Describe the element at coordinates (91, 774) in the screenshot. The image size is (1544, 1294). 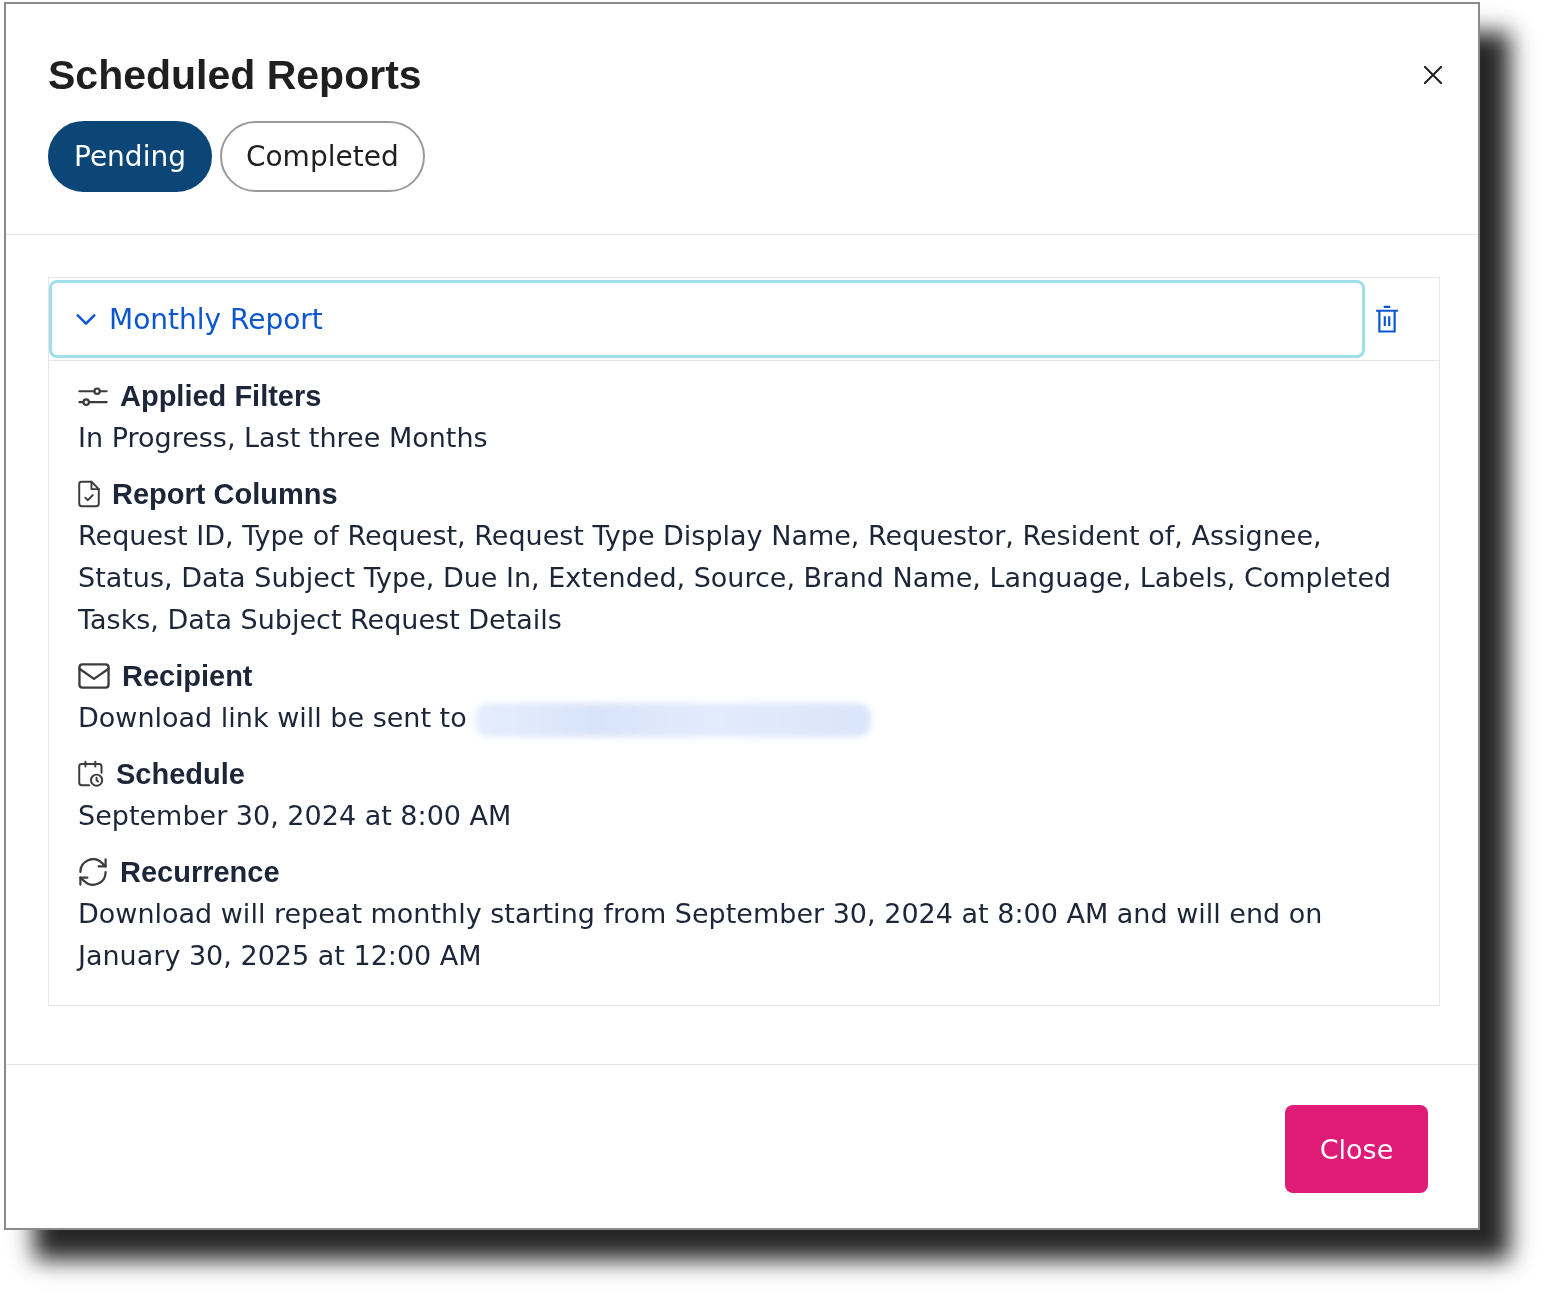
I see `calendar-clock-icon` at that location.